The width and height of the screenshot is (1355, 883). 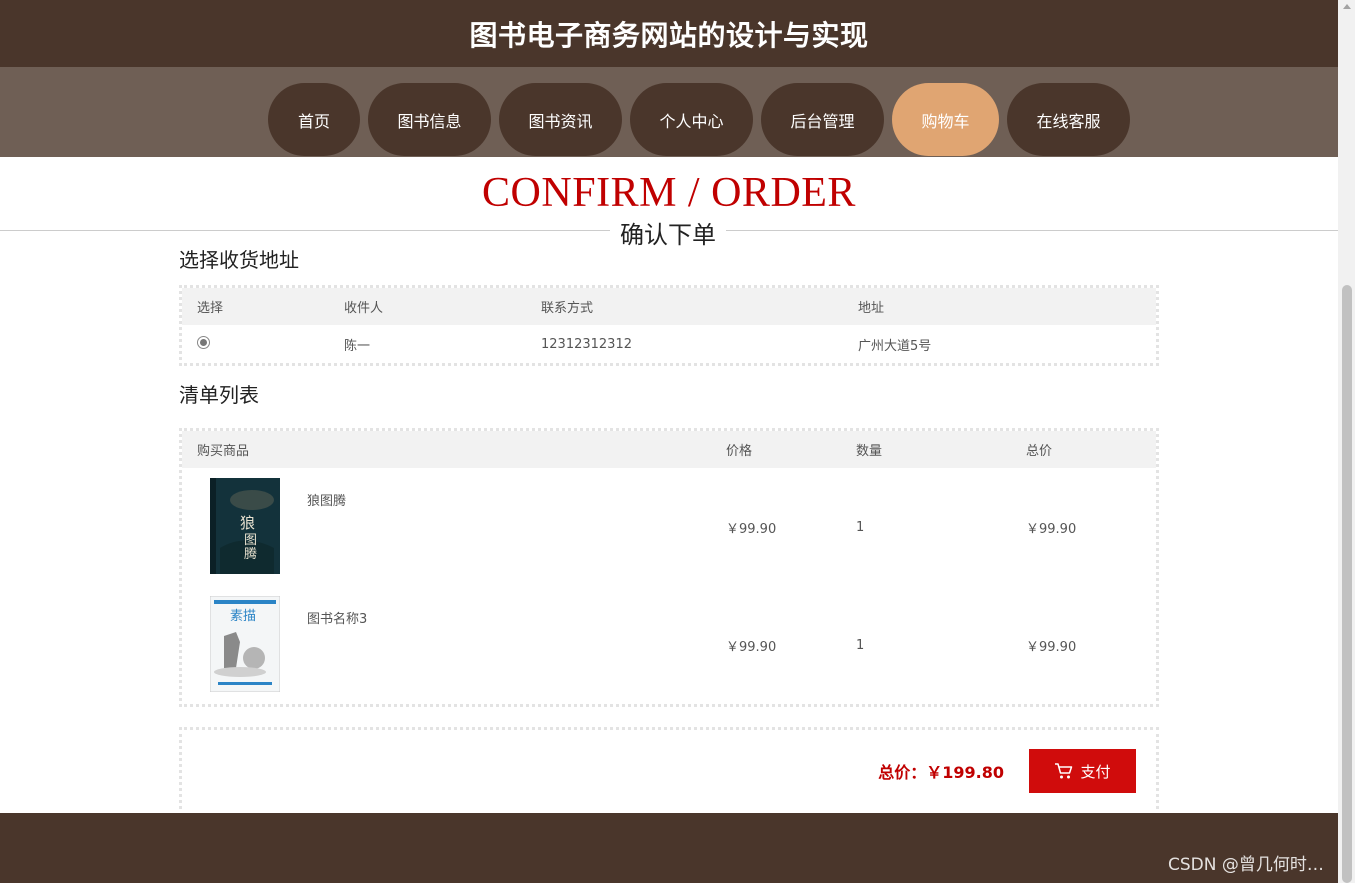 What do you see at coordinates (895, 346) in the screenshot?
I see `recipient-address: 广州大道5号` at bounding box center [895, 346].